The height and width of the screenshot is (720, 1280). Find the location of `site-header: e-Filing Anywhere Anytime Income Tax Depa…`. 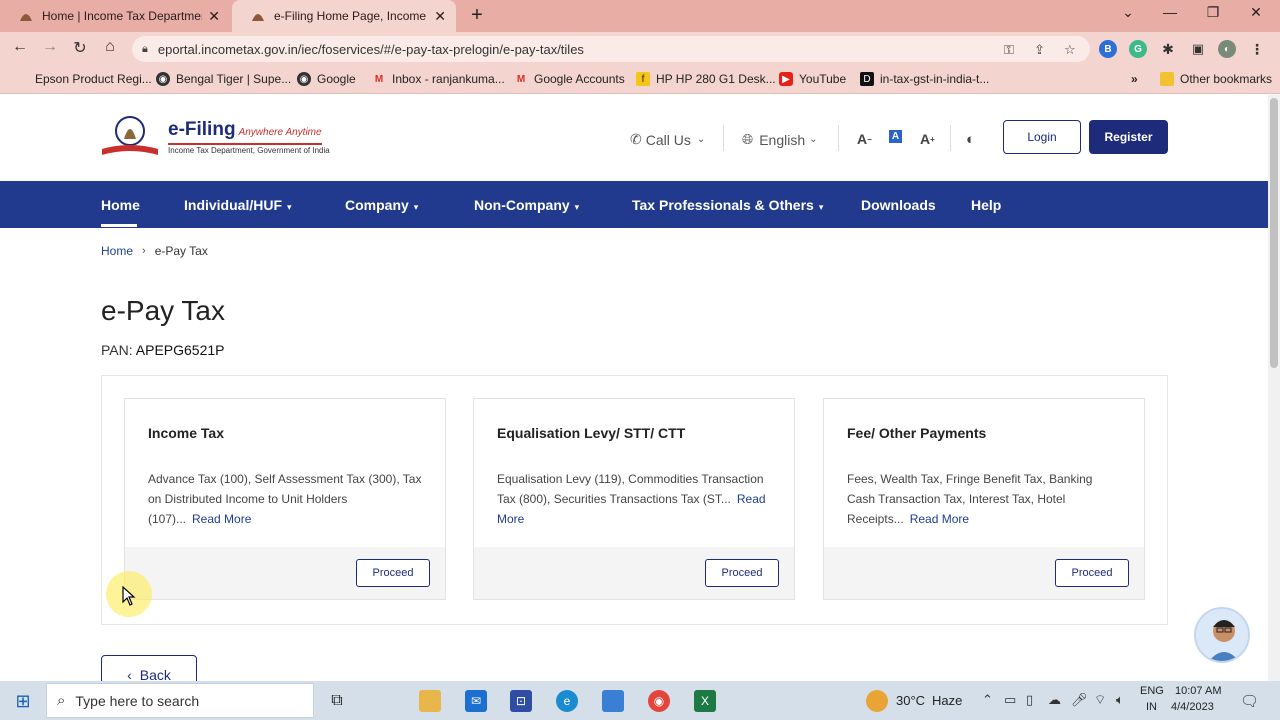

site-header: e-Filing Anywhere Anytime Income Tax Depa… is located at coordinates (634, 138).